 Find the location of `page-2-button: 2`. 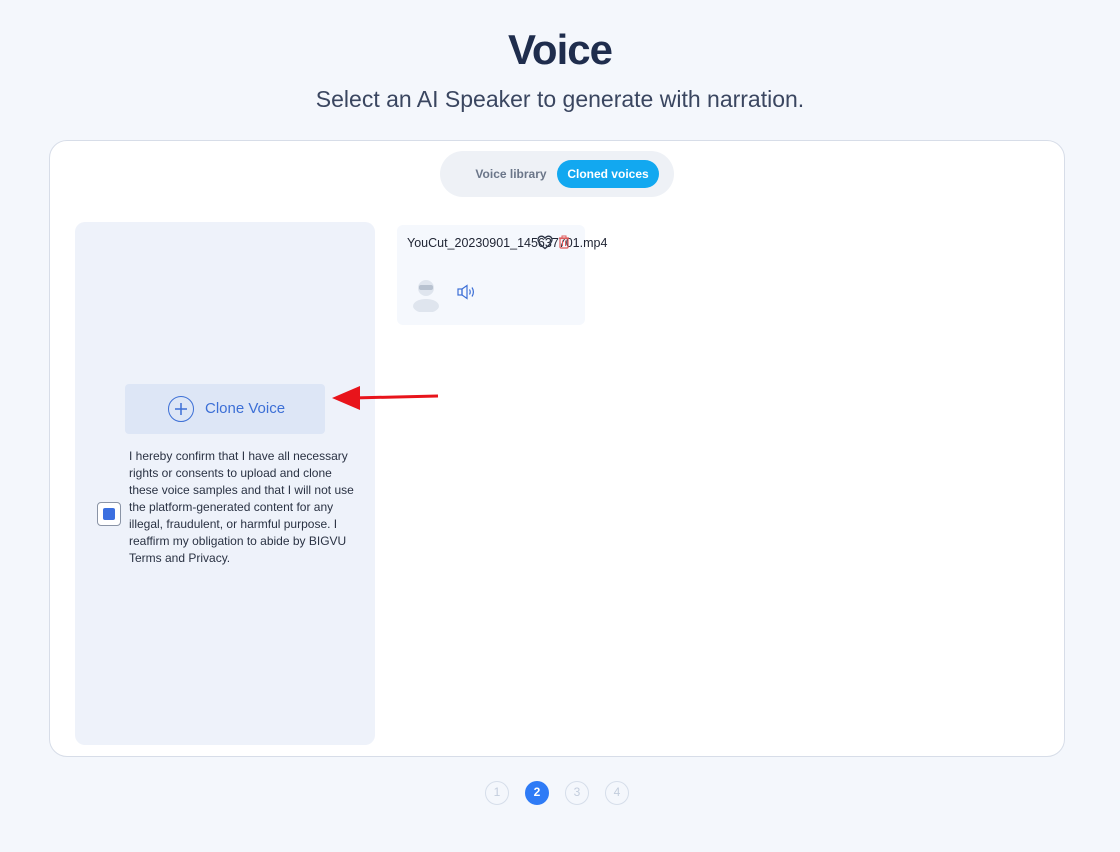

page-2-button: 2 is located at coordinates (537, 793).